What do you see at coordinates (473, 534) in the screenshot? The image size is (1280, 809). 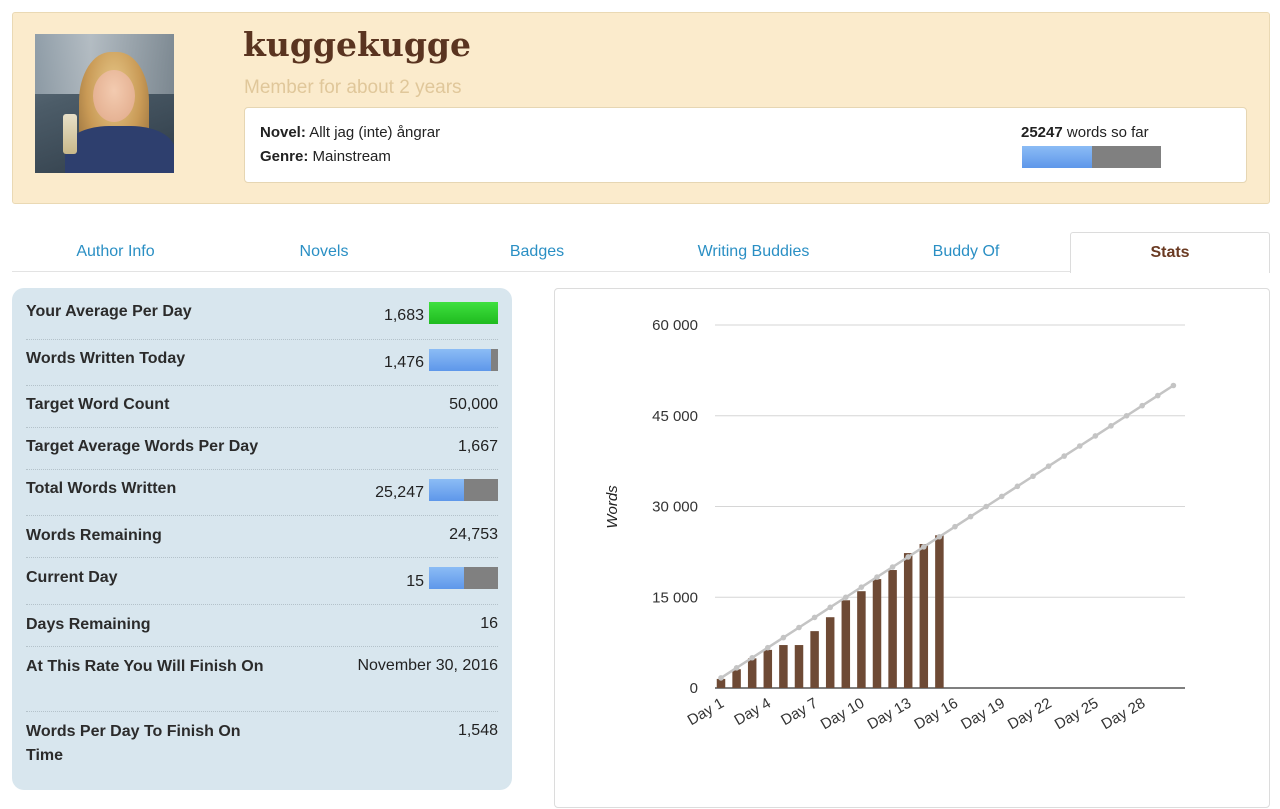 I see `stat-value: 24,753` at bounding box center [473, 534].